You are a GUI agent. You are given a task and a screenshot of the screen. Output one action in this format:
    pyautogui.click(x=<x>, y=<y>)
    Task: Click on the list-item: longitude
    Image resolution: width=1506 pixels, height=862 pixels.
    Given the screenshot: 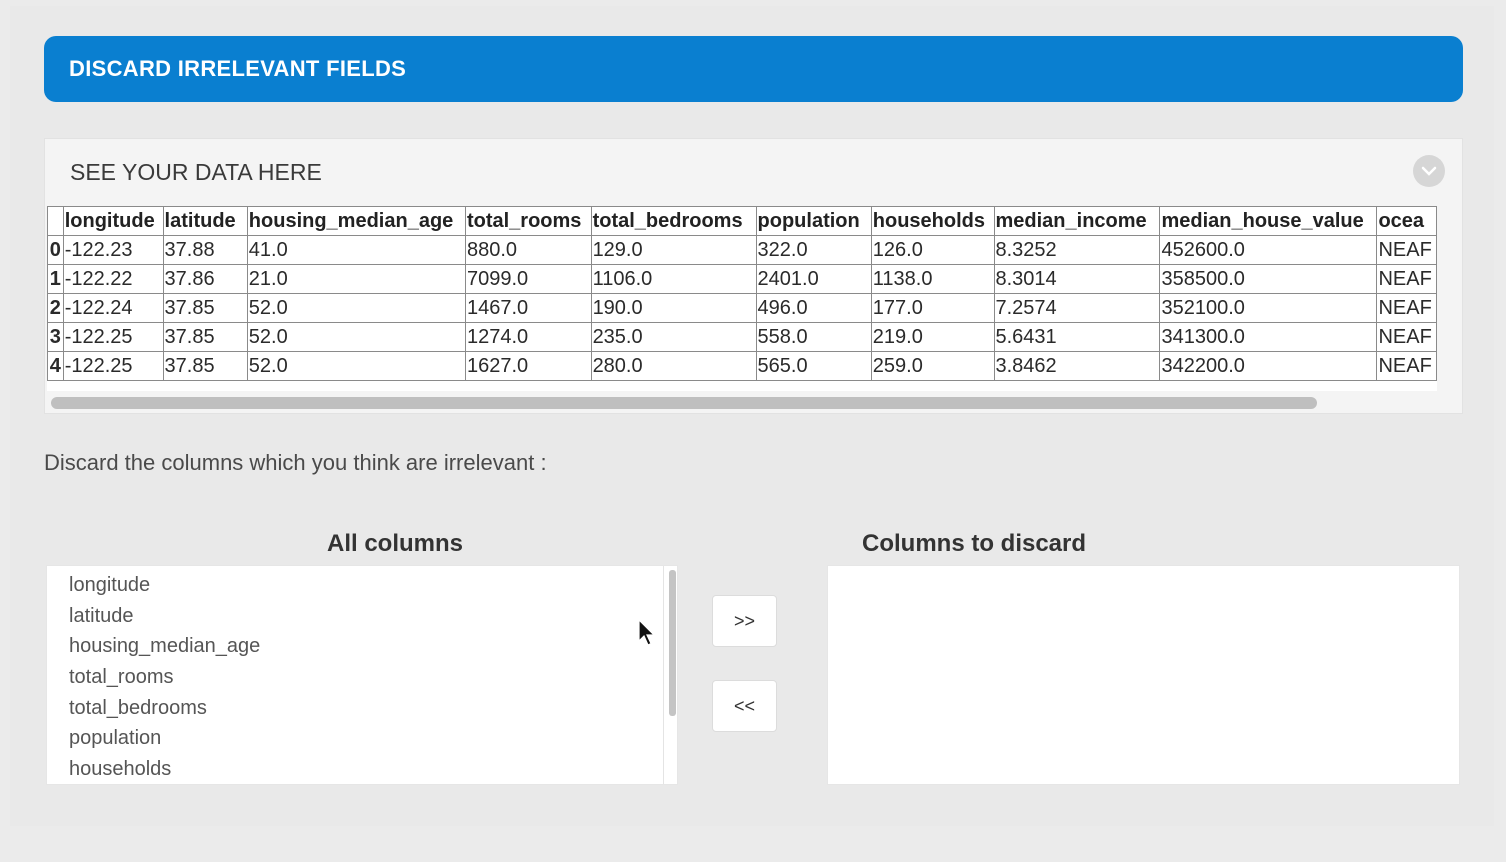 What is the action you would take?
    pyautogui.click(x=373, y=585)
    